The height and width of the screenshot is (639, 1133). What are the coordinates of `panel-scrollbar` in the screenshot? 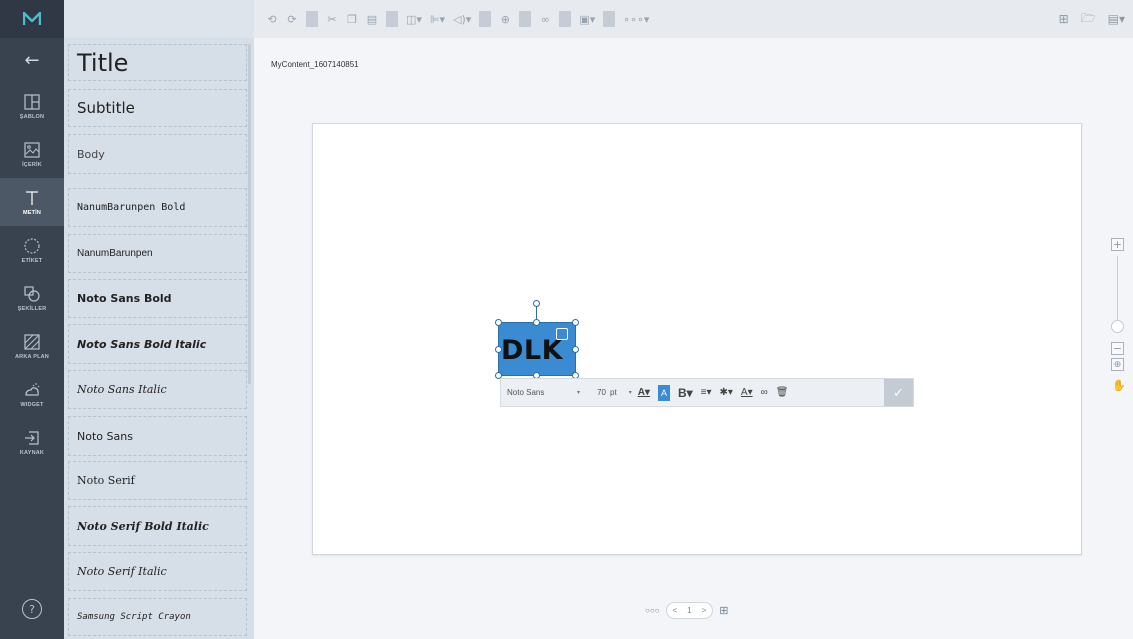 It's located at (249, 214).